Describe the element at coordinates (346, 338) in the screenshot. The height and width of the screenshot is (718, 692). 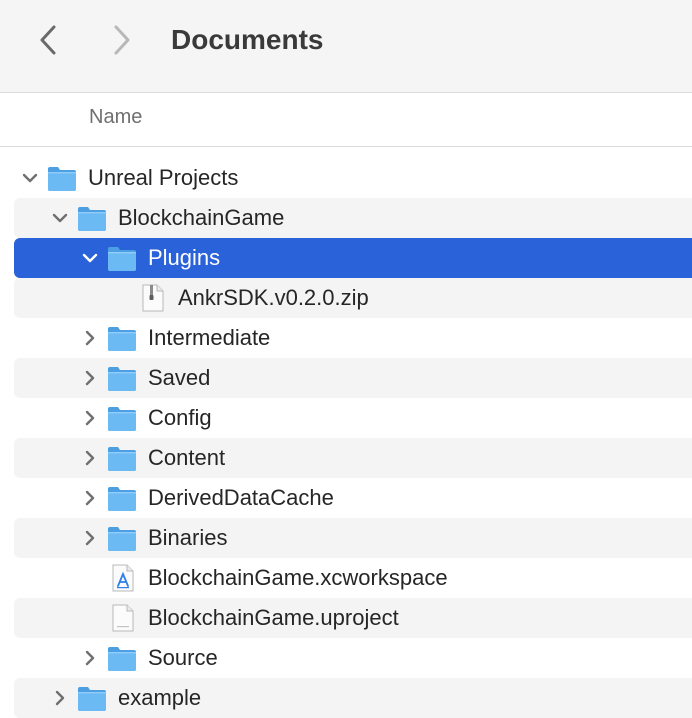
I see `list-item: Intermediate` at that location.